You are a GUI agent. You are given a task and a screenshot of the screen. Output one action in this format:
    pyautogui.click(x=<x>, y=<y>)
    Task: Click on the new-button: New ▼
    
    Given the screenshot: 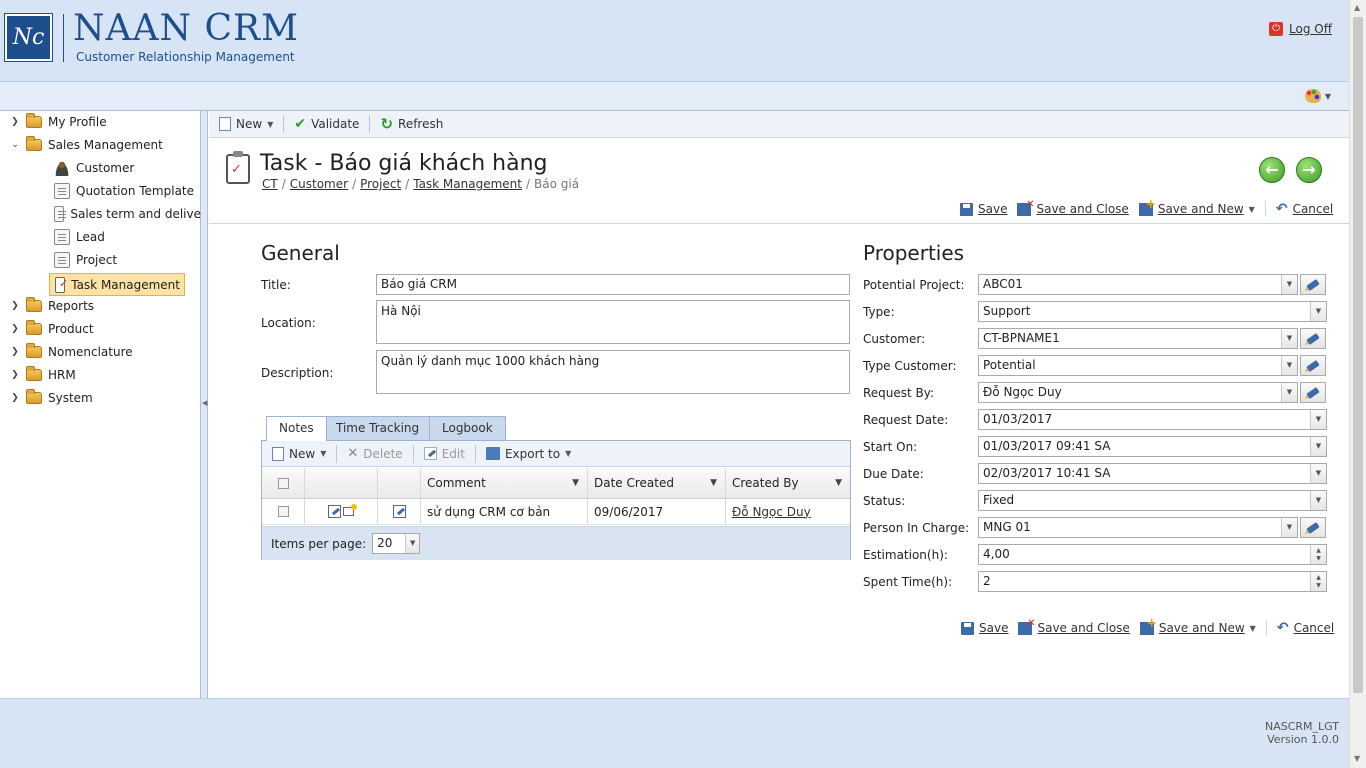 What is the action you would take?
    pyautogui.click(x=246, y=124)
    